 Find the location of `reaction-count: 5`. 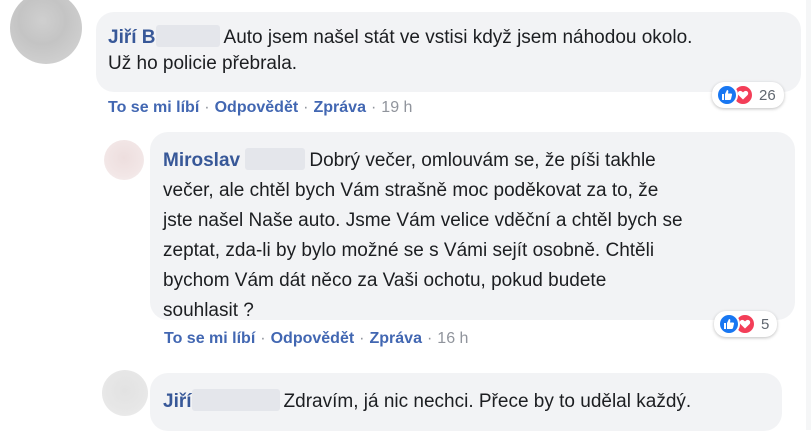

reaction-count: 5 is located at coordinates (765, 324).